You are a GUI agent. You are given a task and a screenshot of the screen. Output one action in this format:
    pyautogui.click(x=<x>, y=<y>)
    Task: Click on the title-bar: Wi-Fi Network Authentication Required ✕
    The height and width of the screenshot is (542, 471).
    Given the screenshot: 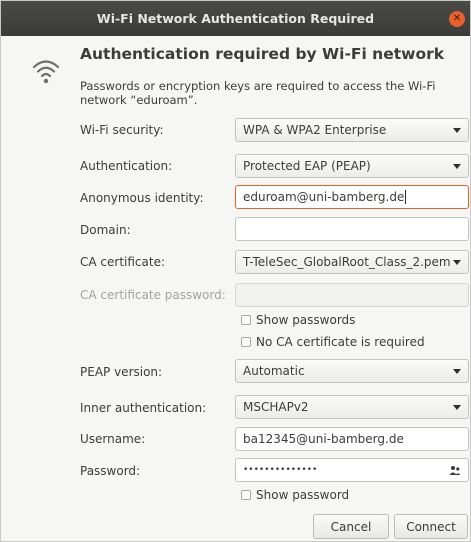 What is the action you would take?
    pyautogui.click(x=235, y=18)
    